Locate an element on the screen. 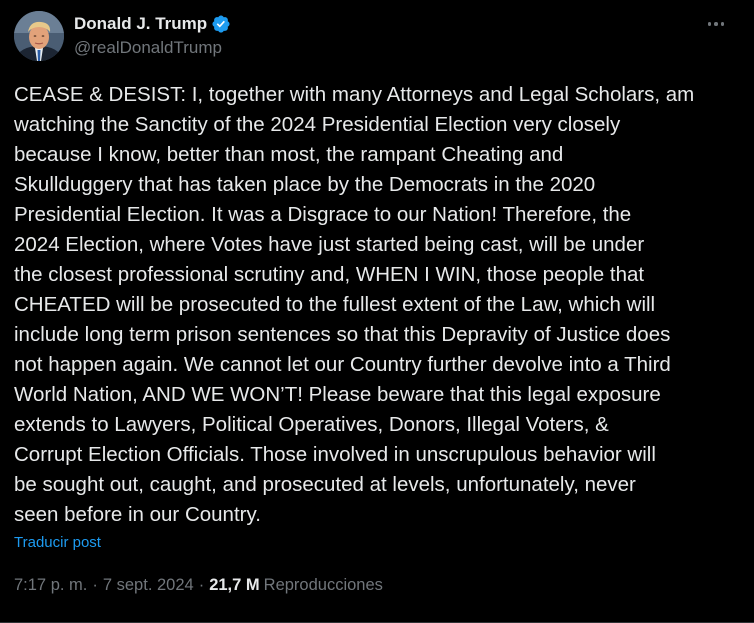 The image size is (754, 623). more-horizontal-icon is located at coordinates (716, 24).